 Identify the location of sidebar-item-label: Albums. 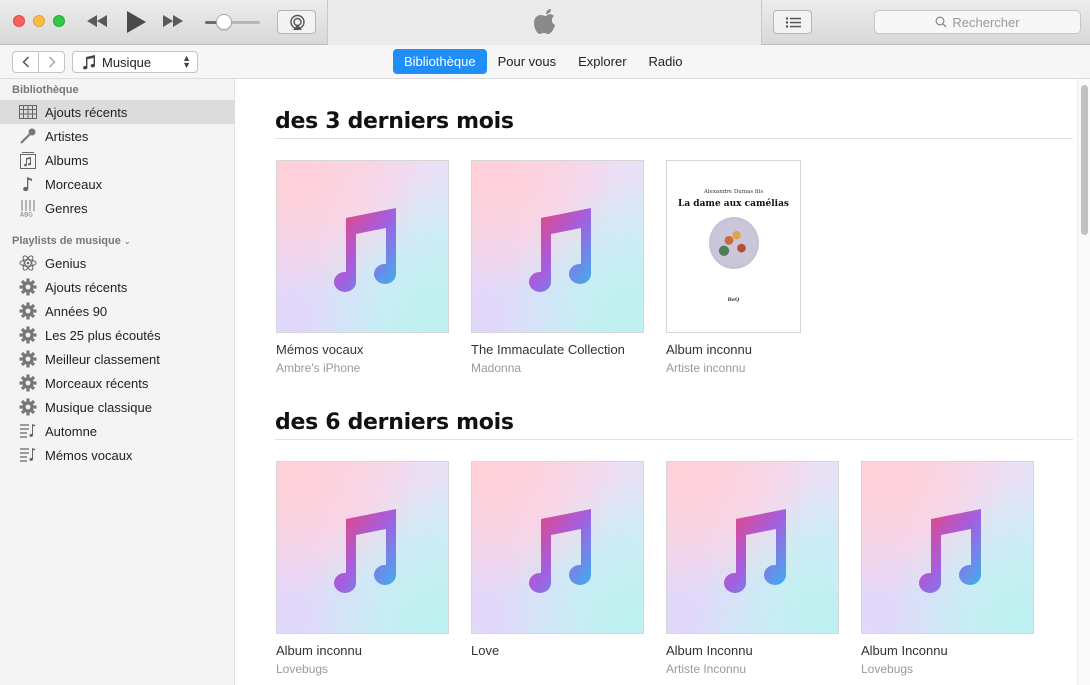
(67, 160).